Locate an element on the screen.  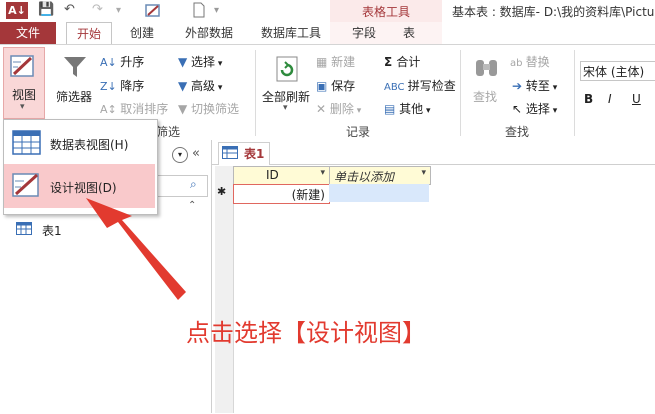
annotation-caption: 点击选择【设计视图】 is located at coordinates (306, 333).